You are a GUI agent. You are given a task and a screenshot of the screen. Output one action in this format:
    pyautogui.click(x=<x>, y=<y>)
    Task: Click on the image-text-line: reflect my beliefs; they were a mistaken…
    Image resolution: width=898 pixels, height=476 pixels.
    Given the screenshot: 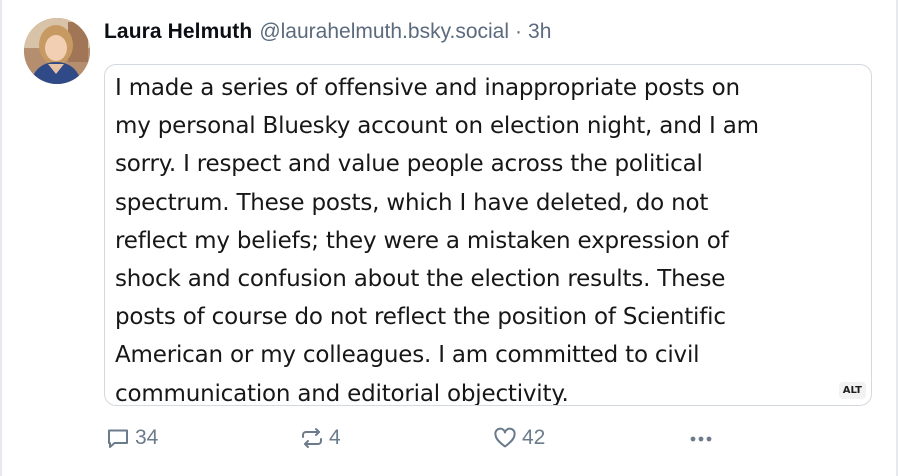 What is the action you would take?
    pyautogui.click(x=422, y=240)
    